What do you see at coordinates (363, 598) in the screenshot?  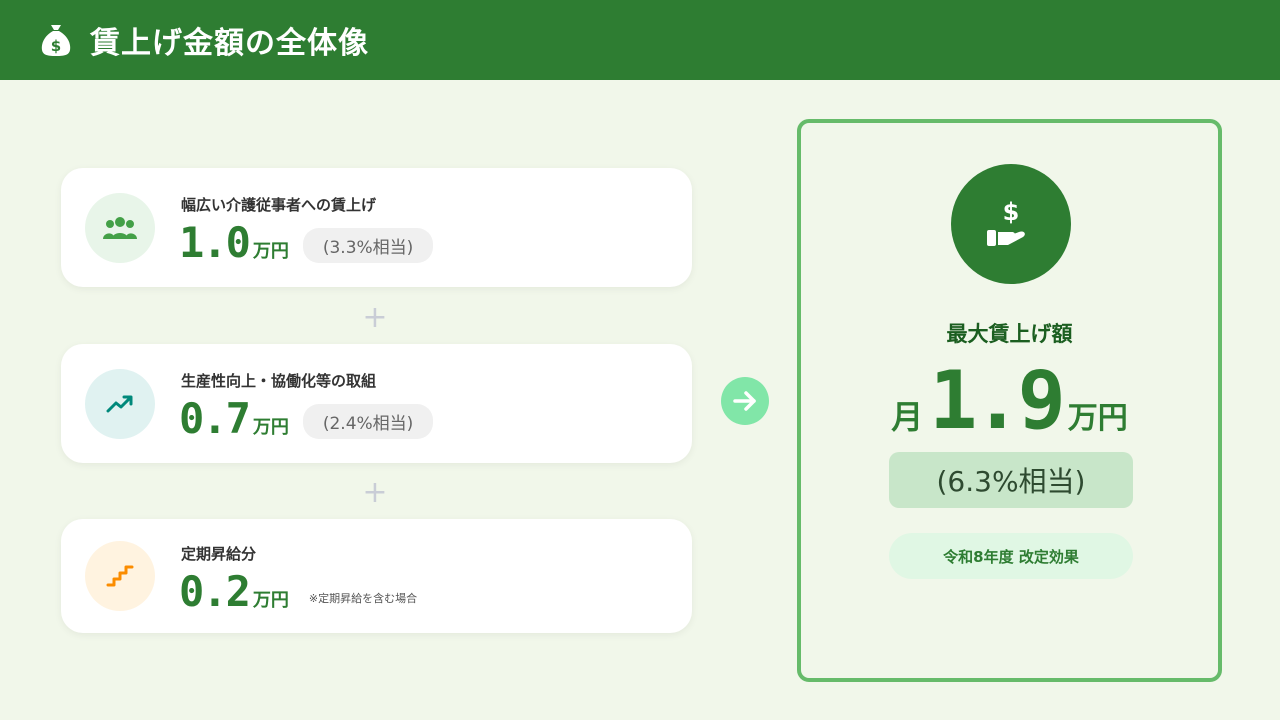 I see `item-note: ※定期昇給を含む場合` at bounding box center [363, 598].